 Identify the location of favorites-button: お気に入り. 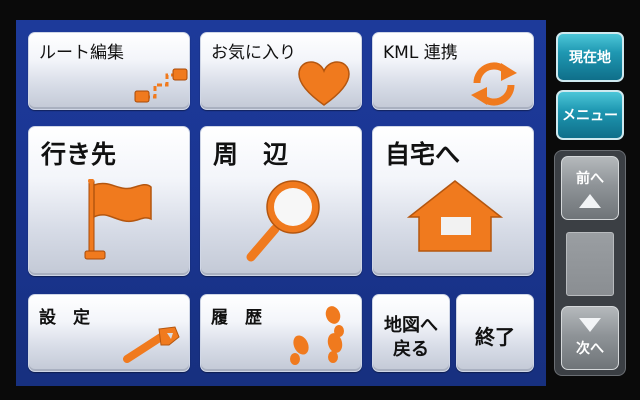
(281, 71).